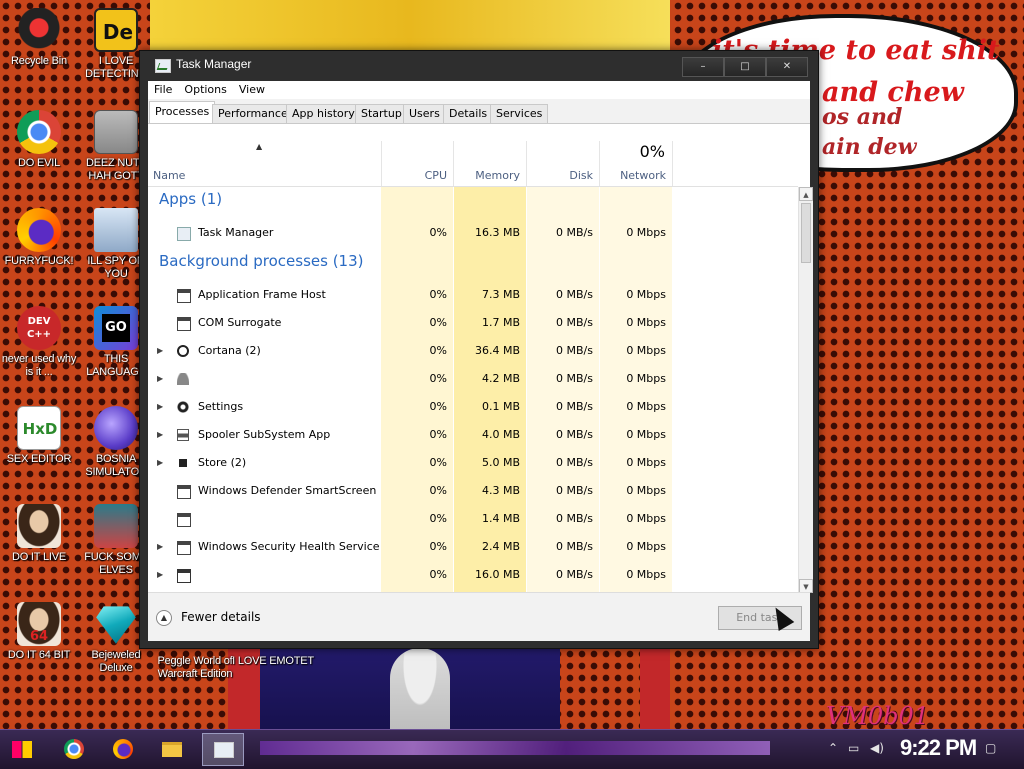 Image resolution: width=1024 pixels, height=769 pixels. Describe the element at coordinates (500, 462) in the screenshot. I see `memory-value: 5.0 MB` at that location.